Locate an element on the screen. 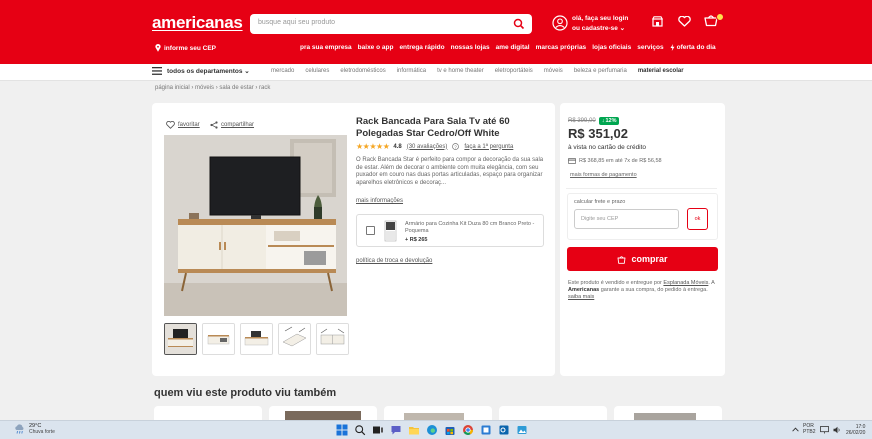 Image resolution: width=872 pixels, height=439 pixels. cep-link: informe seu CEP is located at coordinates (185, 48).